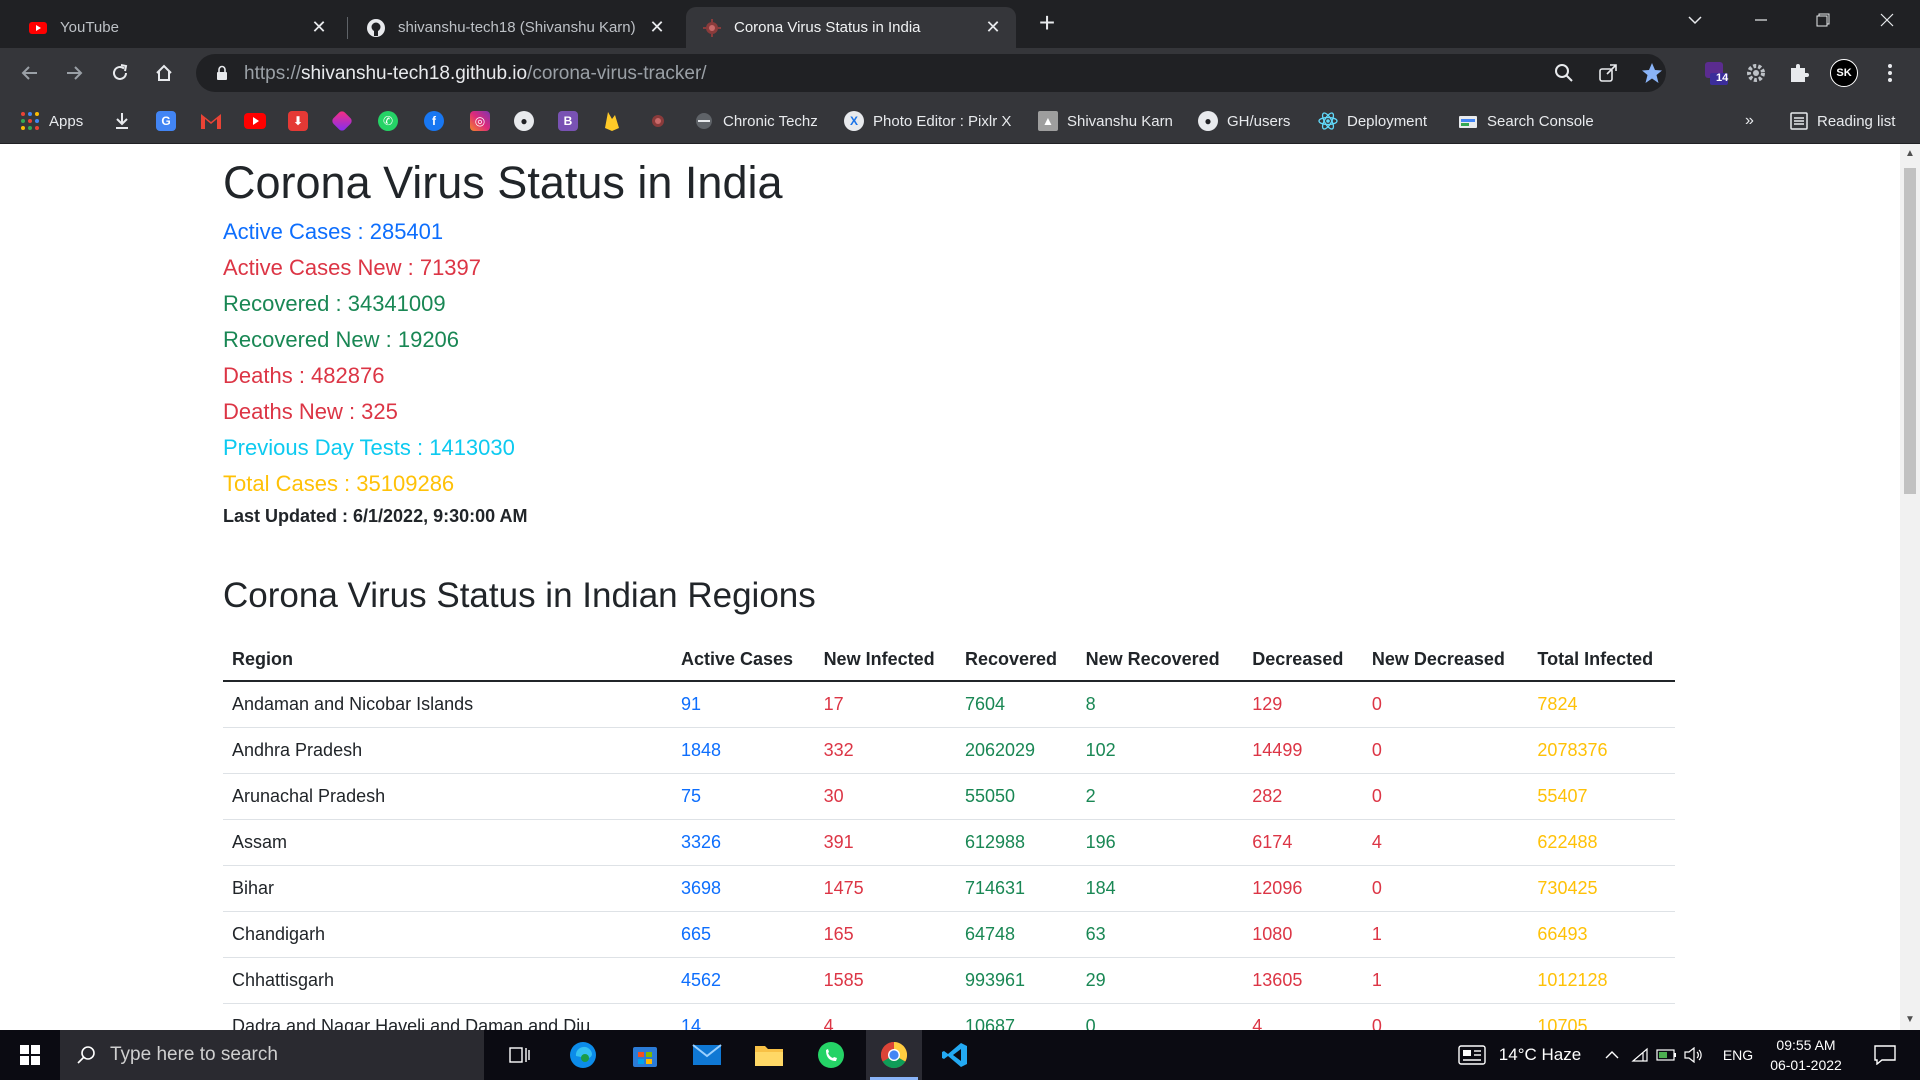 This screenshot has height=1080, width=1920. What do you see at coordinates (583, 1055) in the screenshot?
I see `taskbar-edge` at bounding box center [583, 1055].